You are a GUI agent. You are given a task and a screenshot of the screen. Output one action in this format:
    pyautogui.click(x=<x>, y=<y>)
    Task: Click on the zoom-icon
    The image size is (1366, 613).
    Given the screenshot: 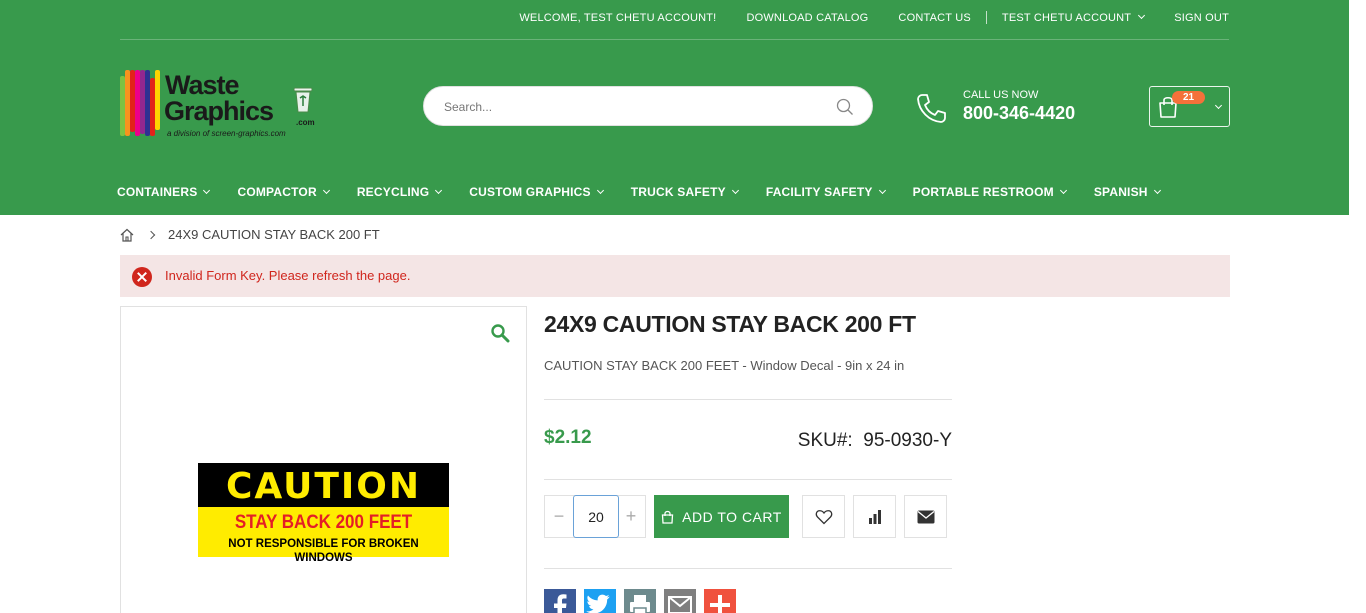 What is the action you would take?
    pyautogui.click(x=500, y=333)
    